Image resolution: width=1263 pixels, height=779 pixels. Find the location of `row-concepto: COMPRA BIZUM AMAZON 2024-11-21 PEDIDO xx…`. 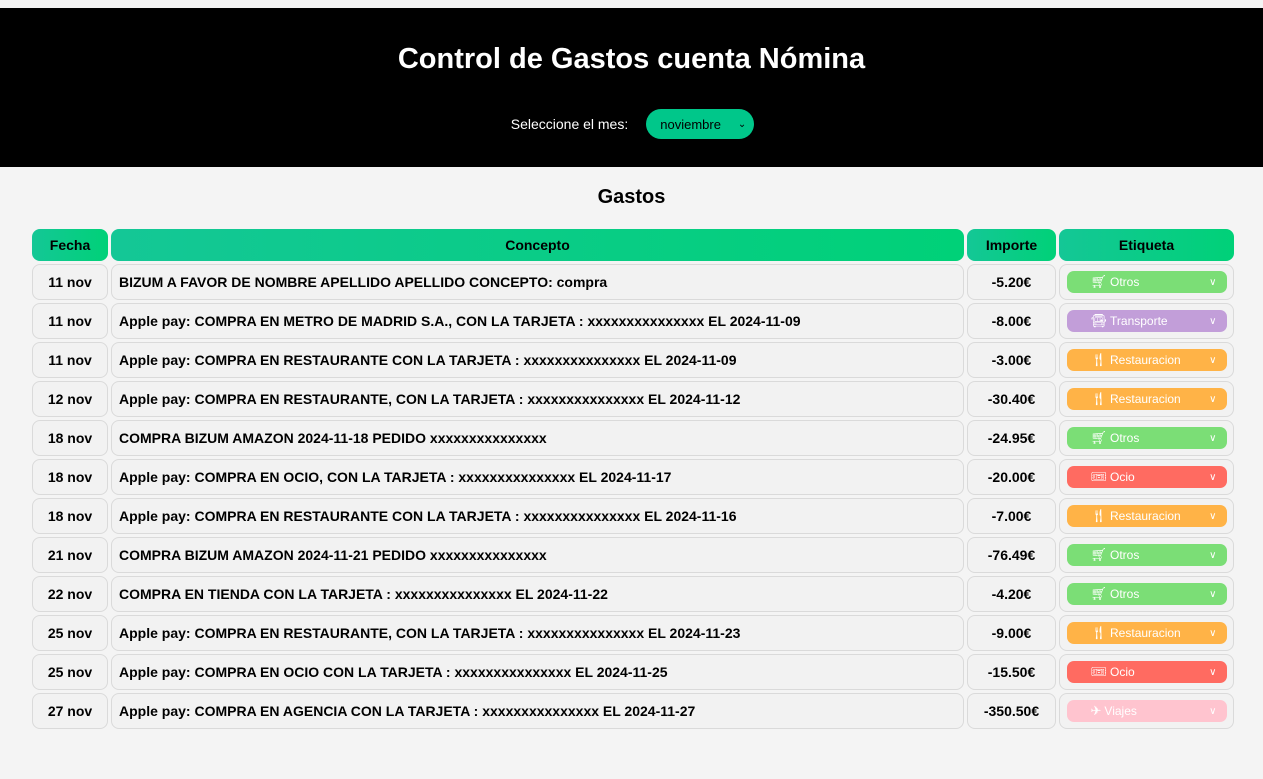

row-concepto: COMPRA BIZUM AMAZON 2024-11-21 PEDIDO xx… is located at coordinates (537, 555).